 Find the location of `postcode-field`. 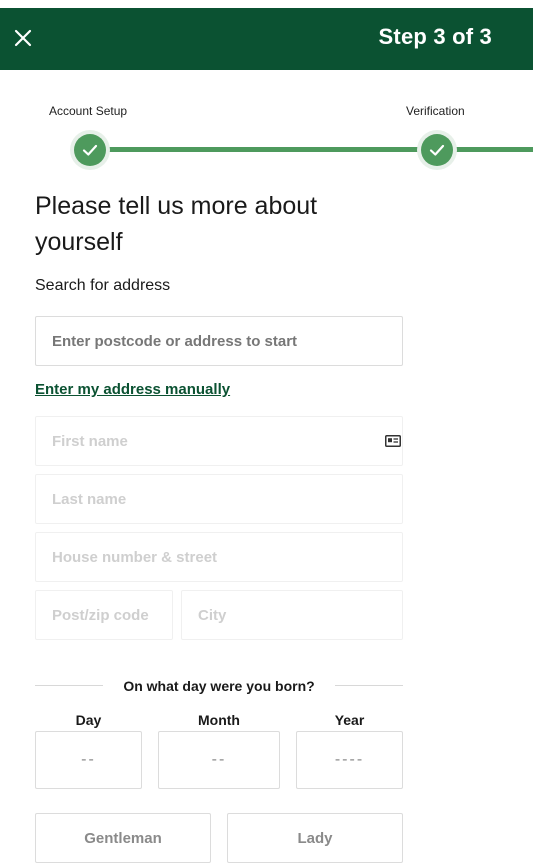

postcode-field is located at coordinates (104, 615).